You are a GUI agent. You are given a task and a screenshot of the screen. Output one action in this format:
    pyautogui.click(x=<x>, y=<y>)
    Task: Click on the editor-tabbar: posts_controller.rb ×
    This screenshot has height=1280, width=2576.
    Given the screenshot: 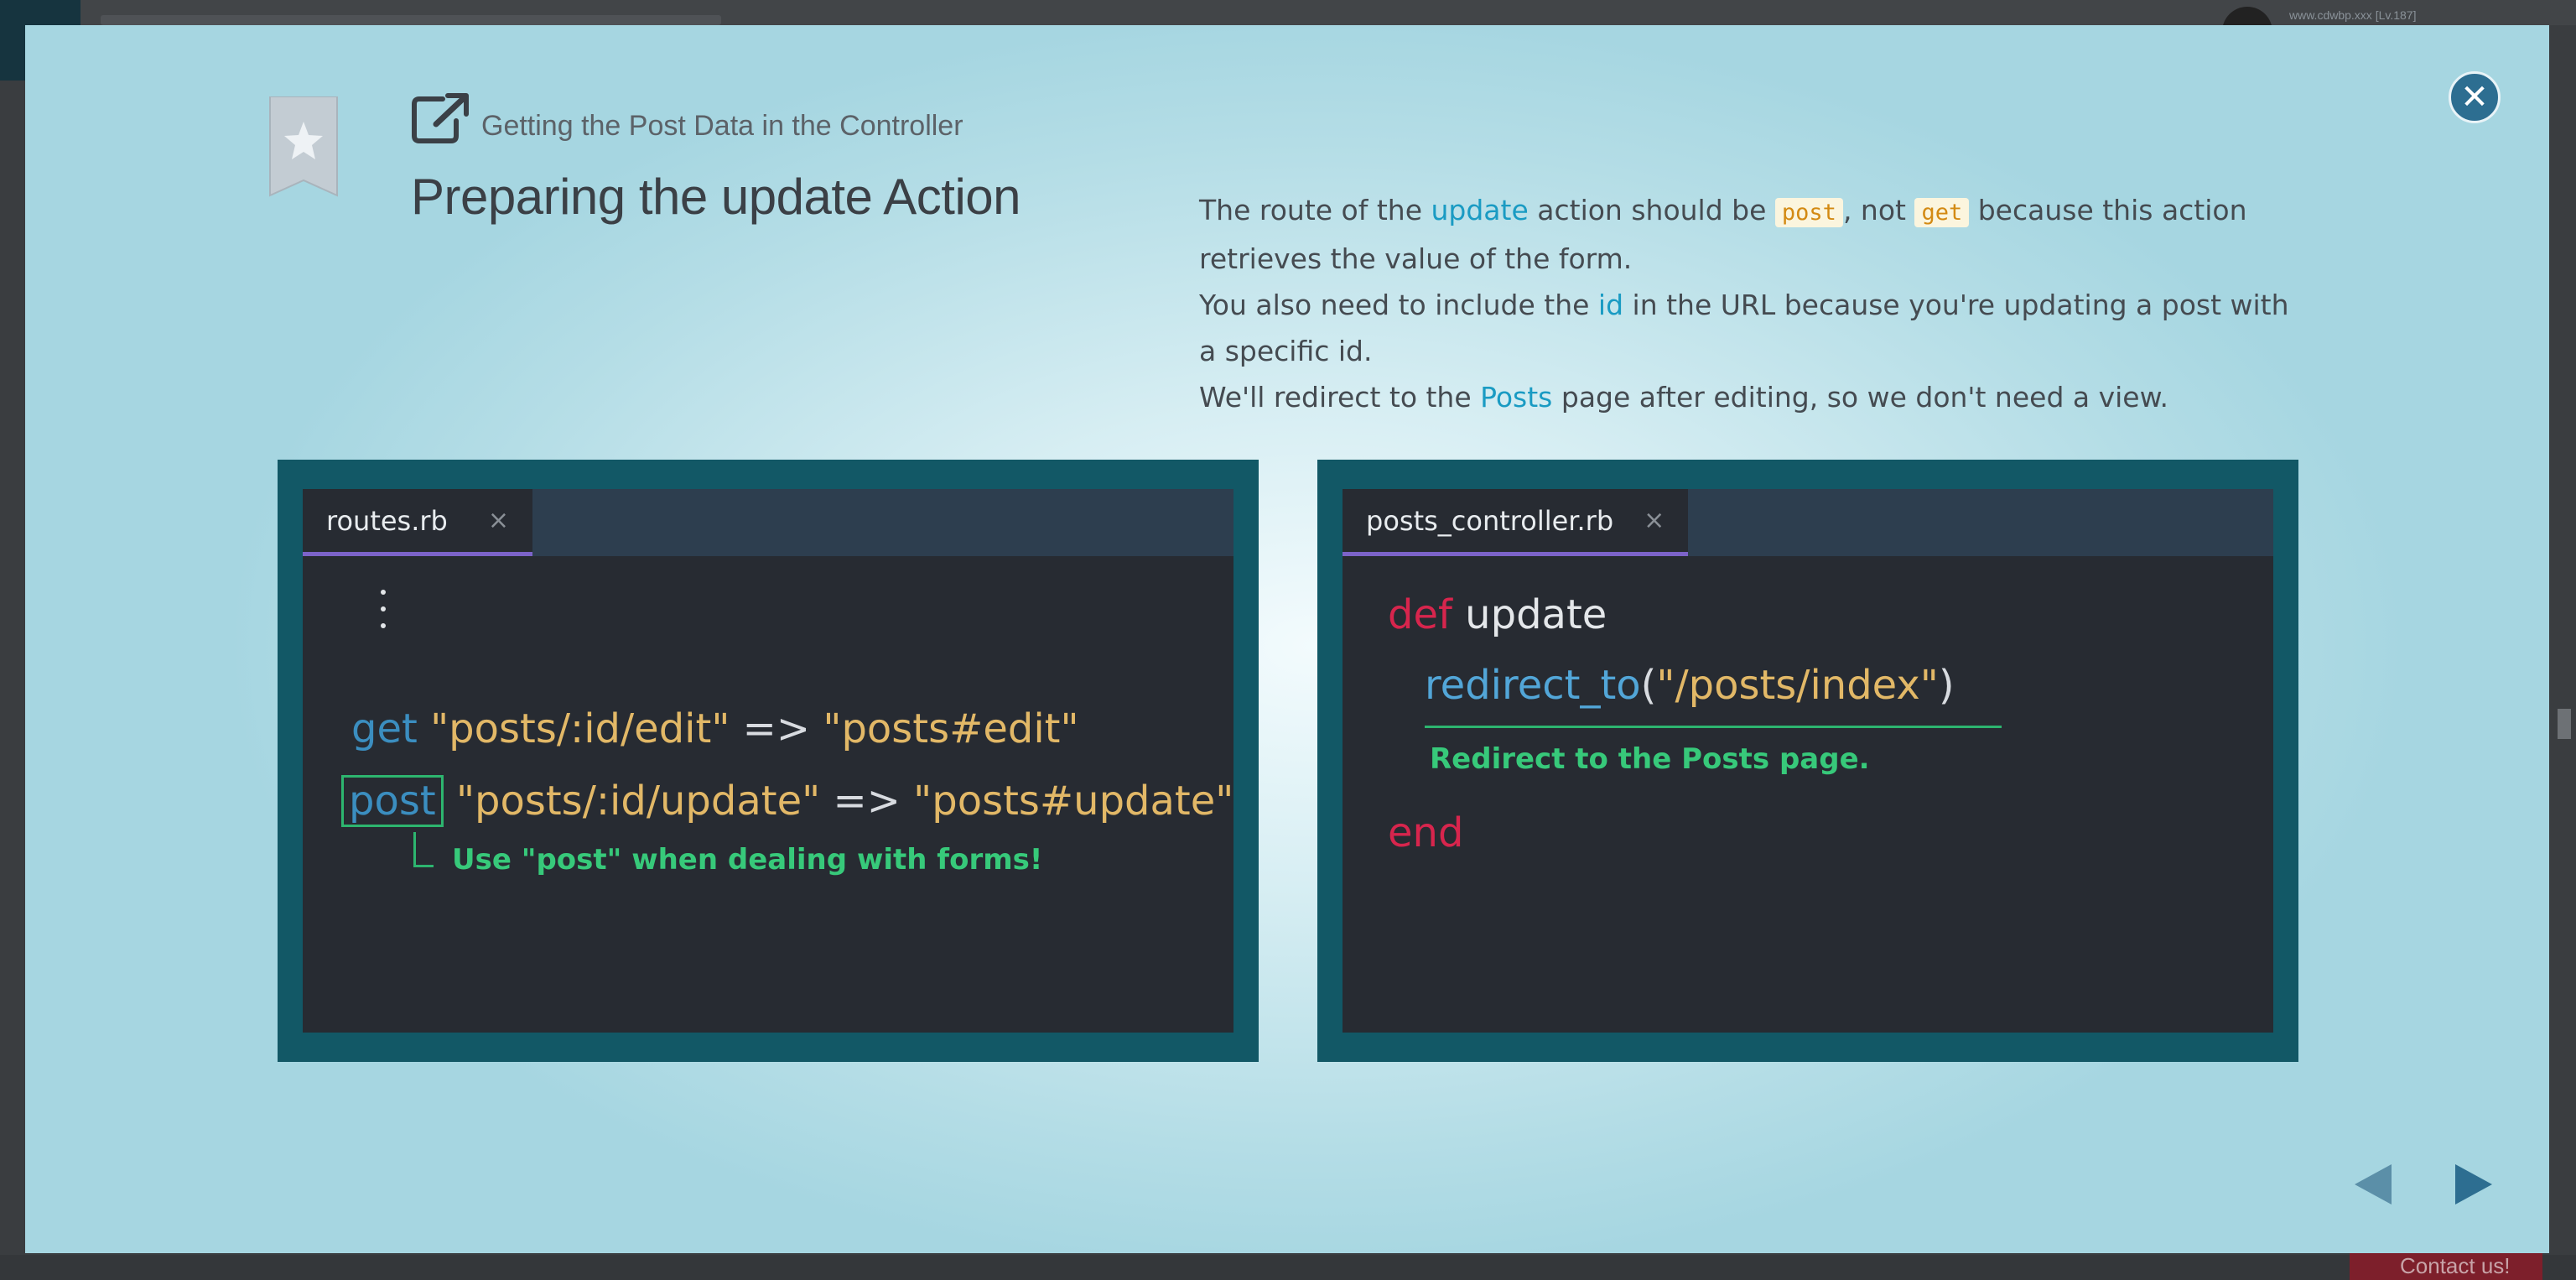 What is the action you would take?
    pyautogui.click(x=1808, y=522)
    